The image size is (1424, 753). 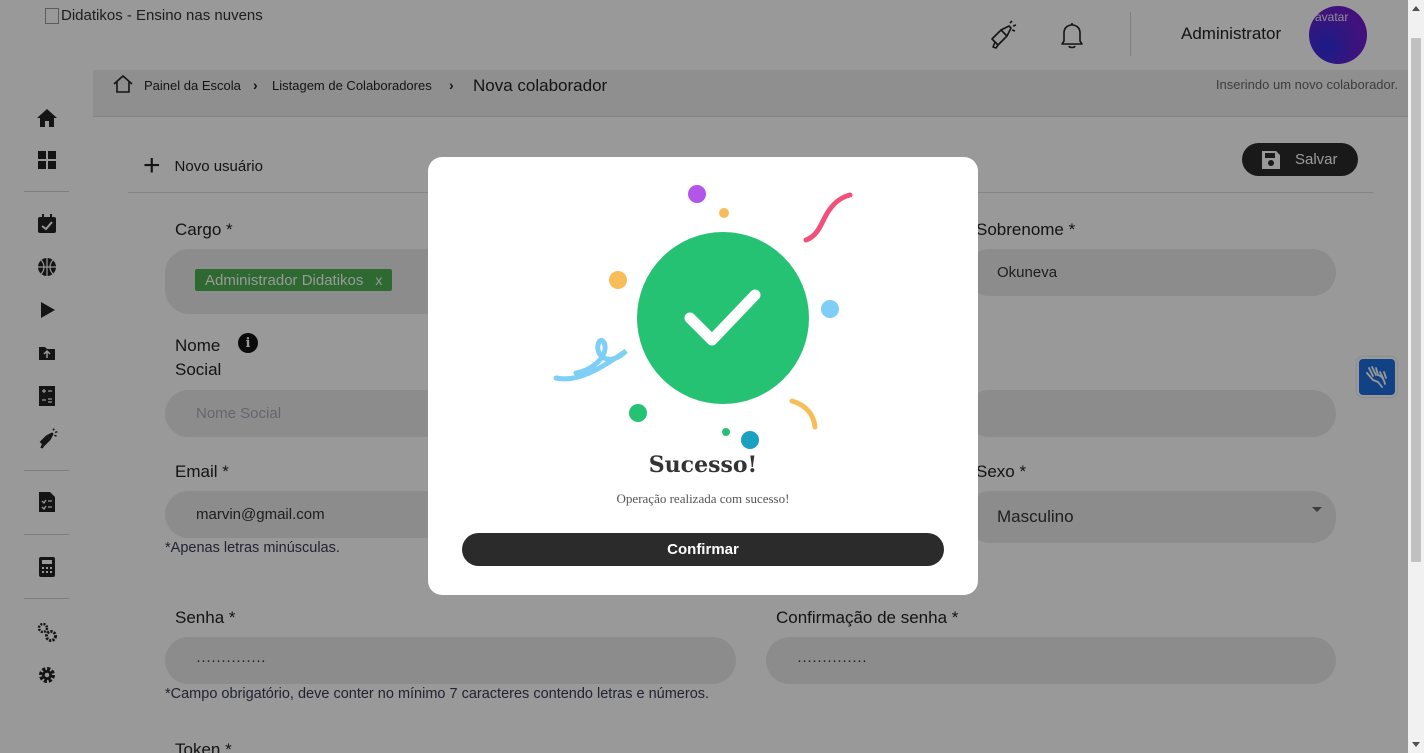 I want to click on scrollbar-thumb, so click(x=1416, y=300).